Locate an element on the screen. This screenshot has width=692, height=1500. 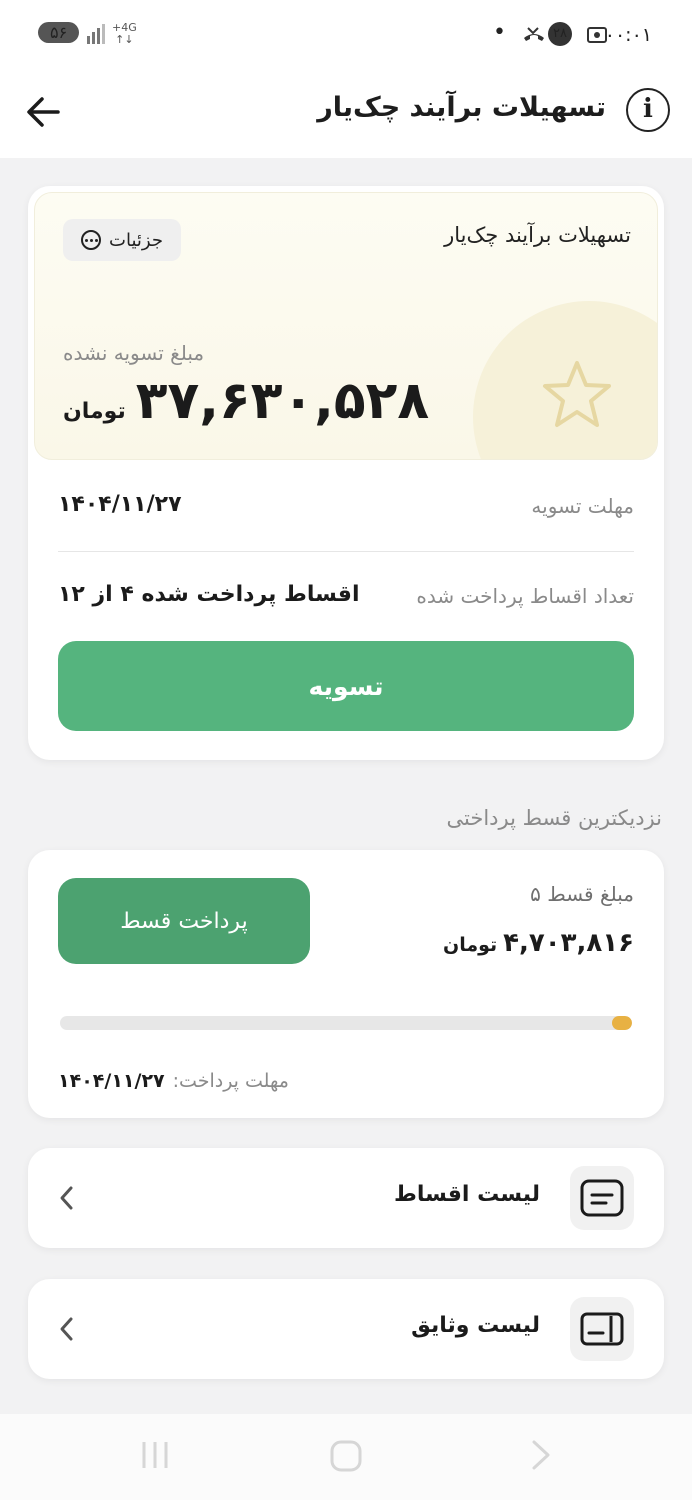
unsettled-amount: تومان ۳۷,۶۳۰,۵۲۸ is located at coordinates (246, 401).